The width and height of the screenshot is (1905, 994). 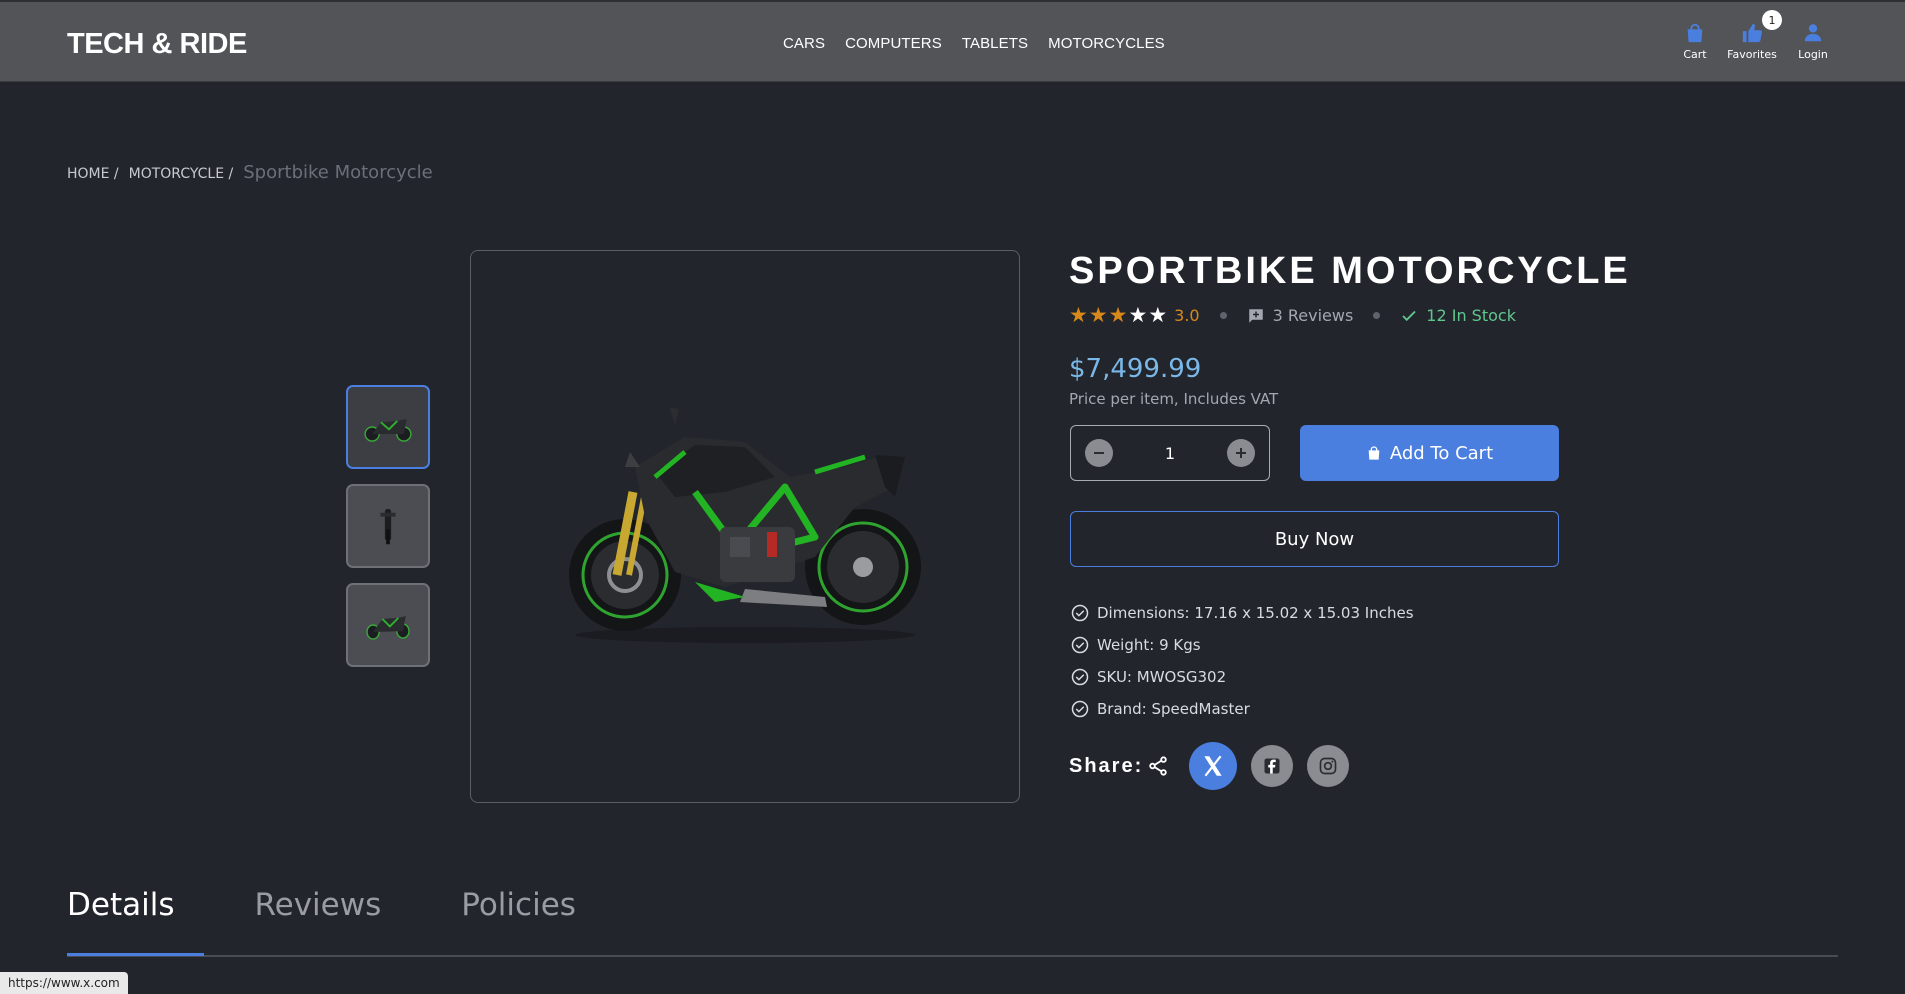 I want to click on cart-label: Cart, so click(x=1695, y=54).